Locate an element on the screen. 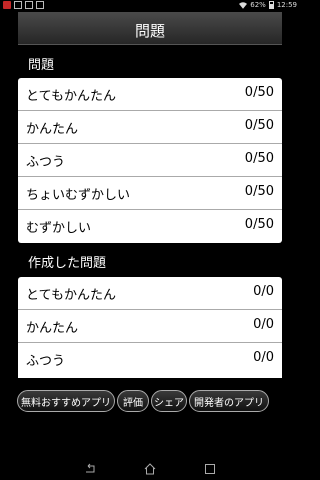  home-icon is located at coordinates (150, 469).